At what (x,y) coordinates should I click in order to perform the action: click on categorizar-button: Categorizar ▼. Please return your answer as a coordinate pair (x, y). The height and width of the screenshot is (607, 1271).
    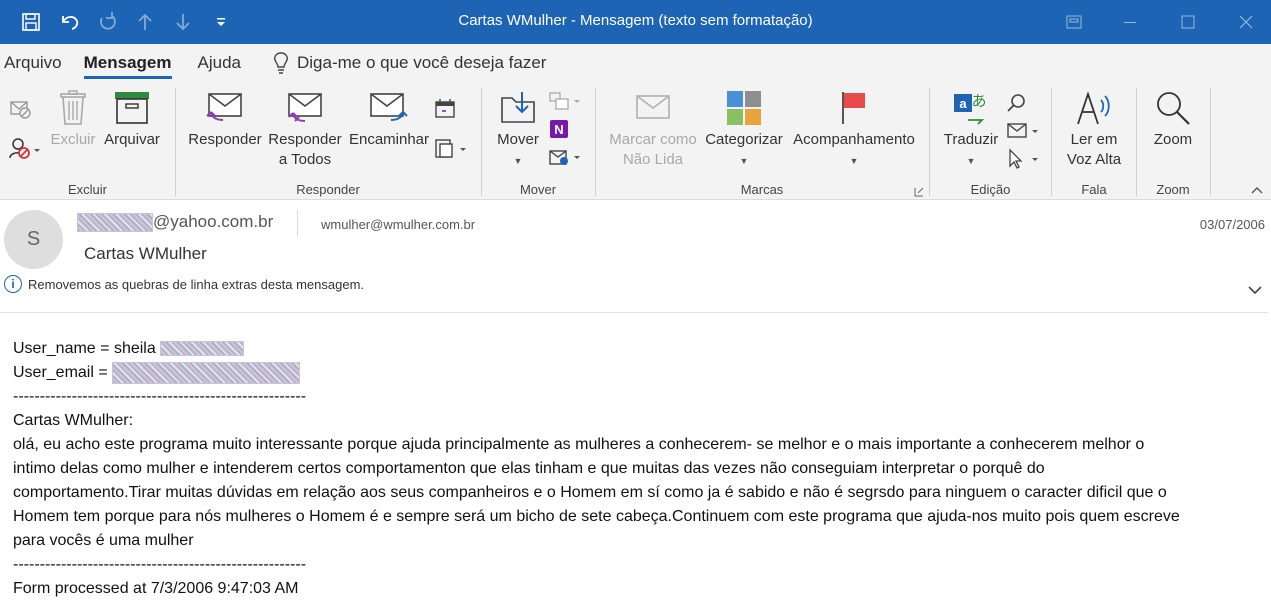
    Looking at the image, I should click on (744, 130).